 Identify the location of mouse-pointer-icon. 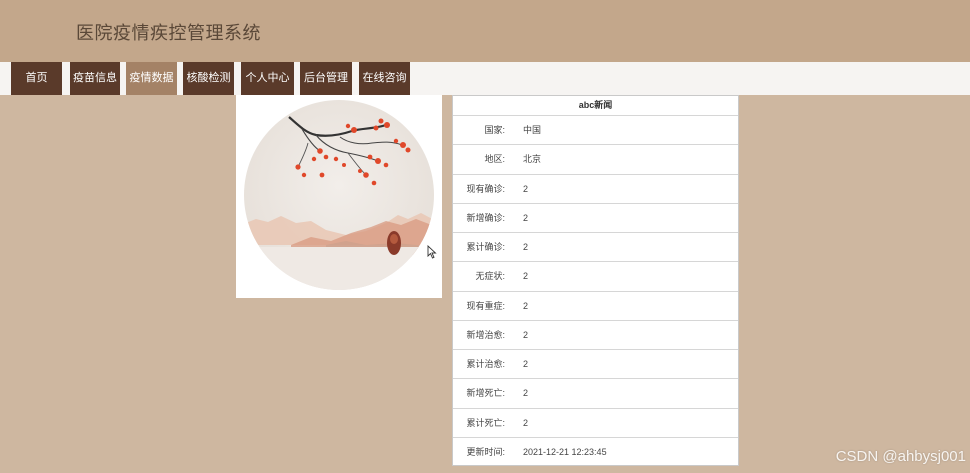
(432, 254).